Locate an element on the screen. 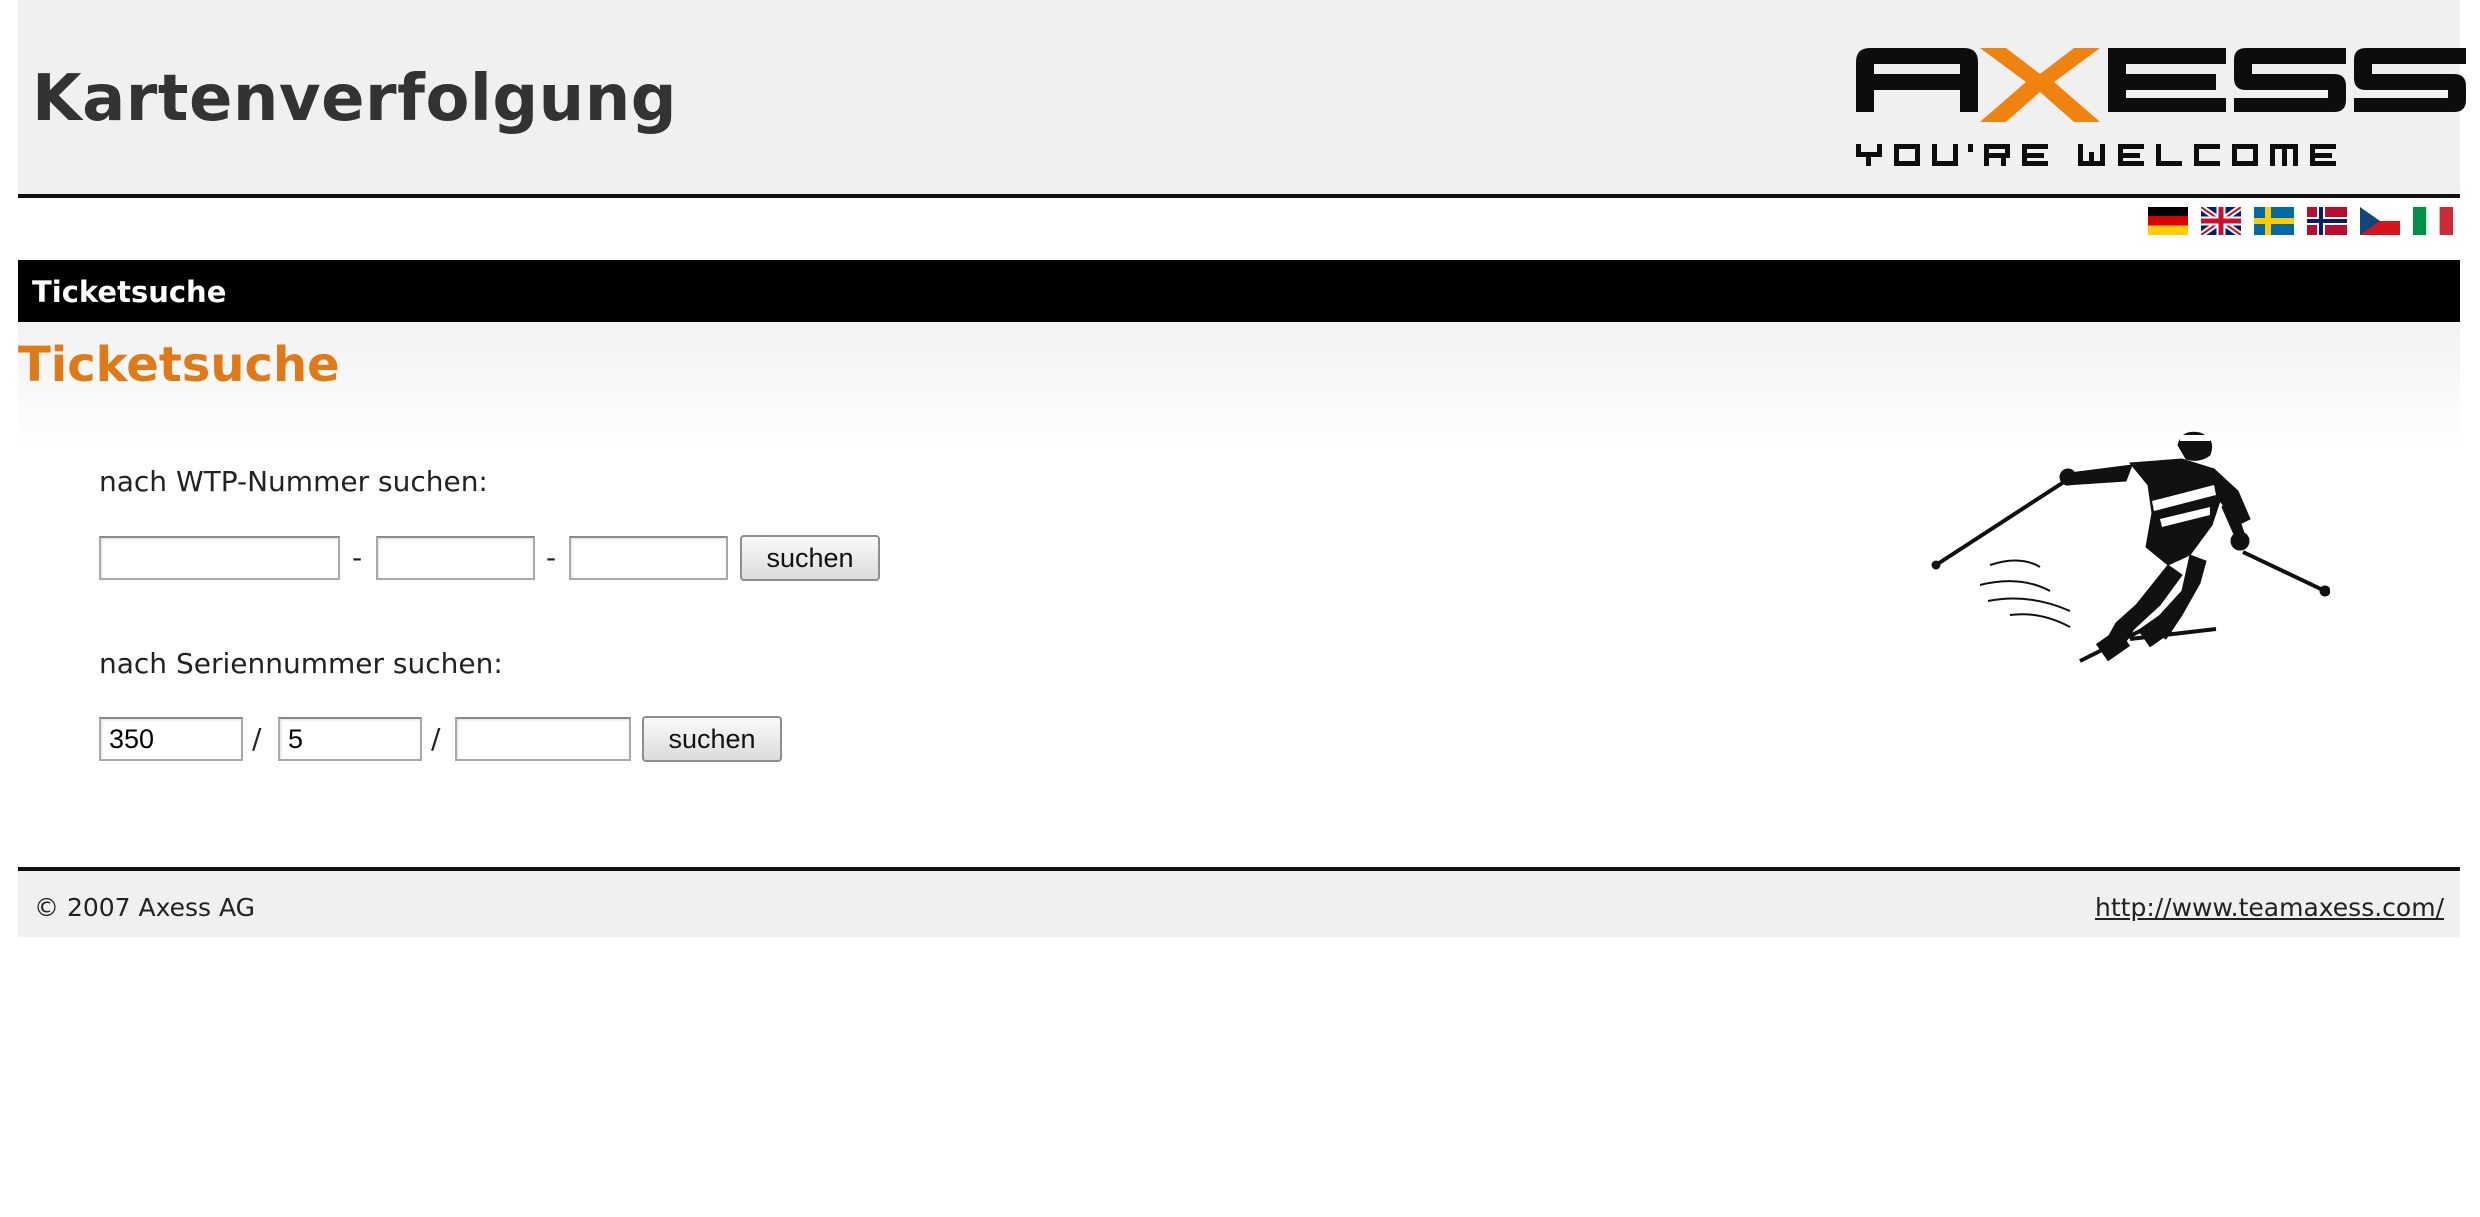 This screenshot has height=1217, width=2480. logo-x-mark is located at coordinates (2040, 85).